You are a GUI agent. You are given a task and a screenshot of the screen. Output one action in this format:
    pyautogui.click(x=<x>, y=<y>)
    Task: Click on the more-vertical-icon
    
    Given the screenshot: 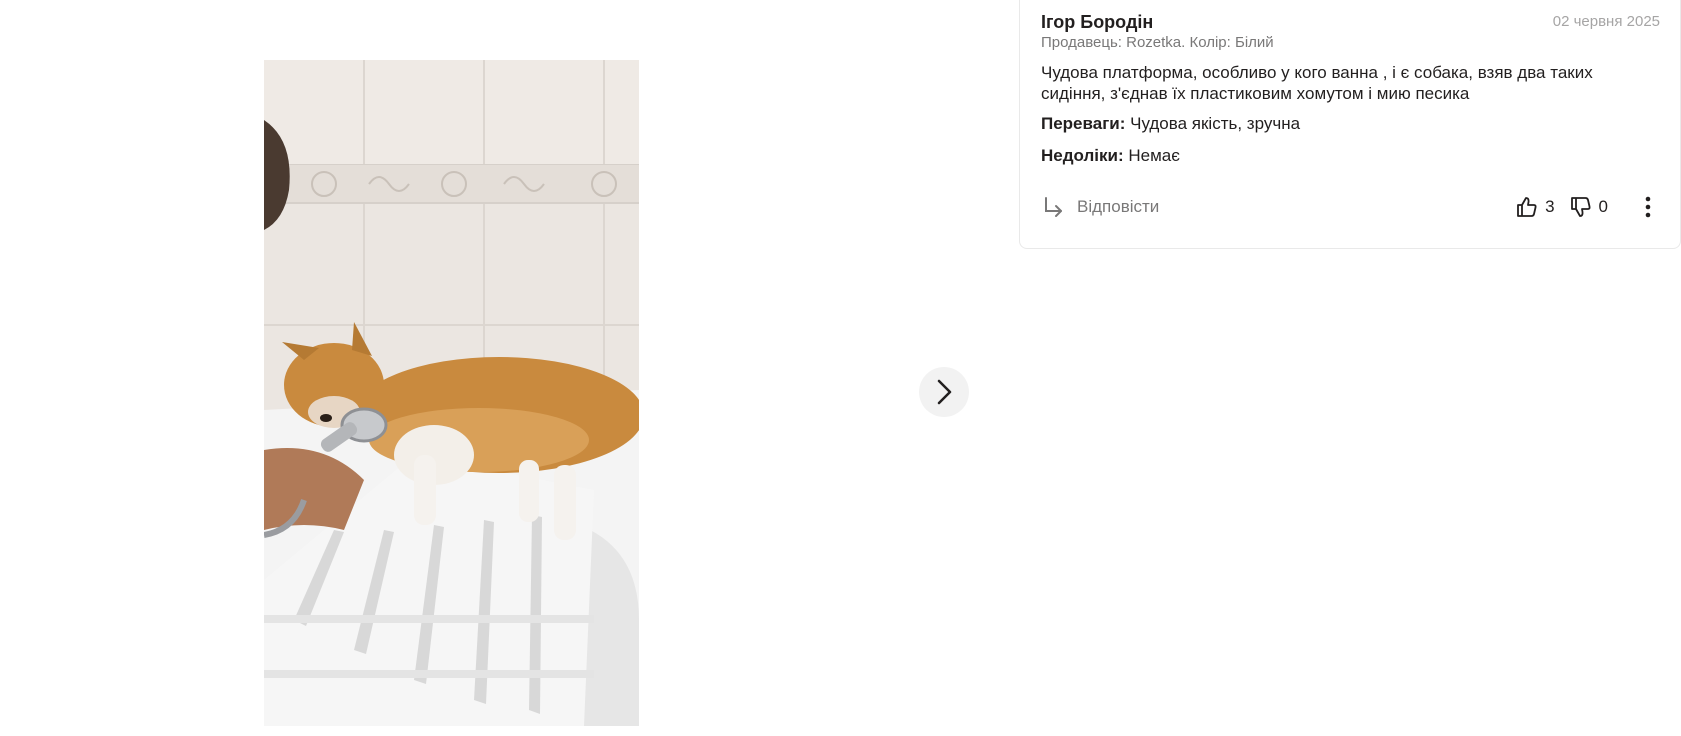 What is the action you would take?
    pyautogui.click(x=1648, y=207)
    